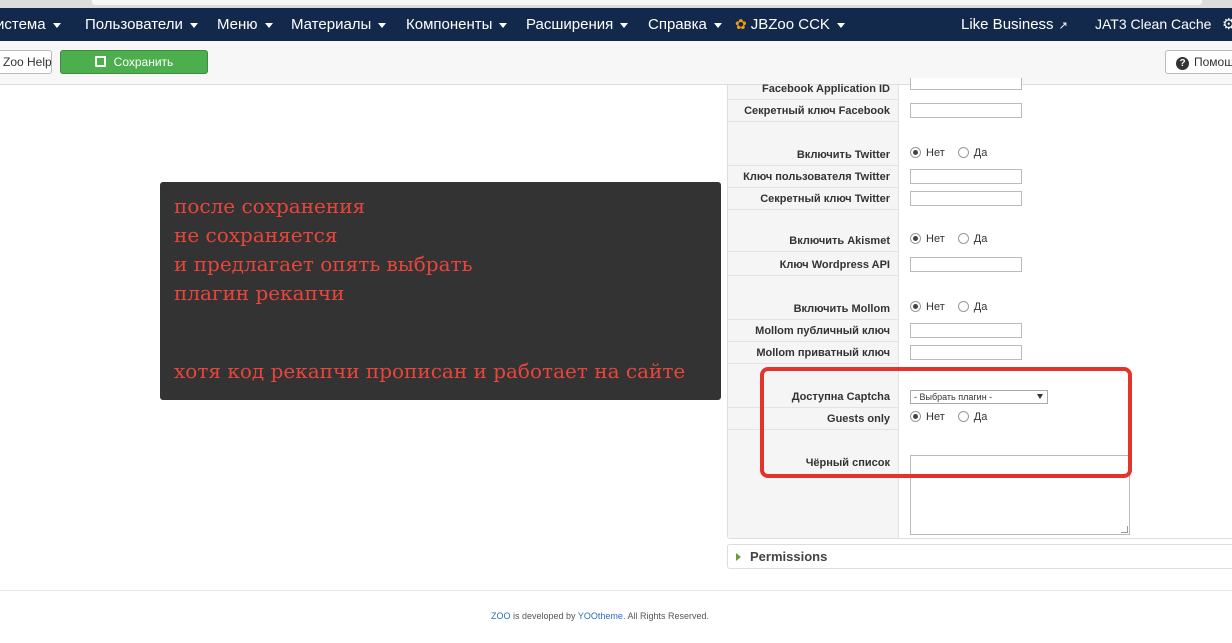 The height and width of the screenshot is (643, 1232). I want to click on twitter-user-key-input, so click(966, 176).